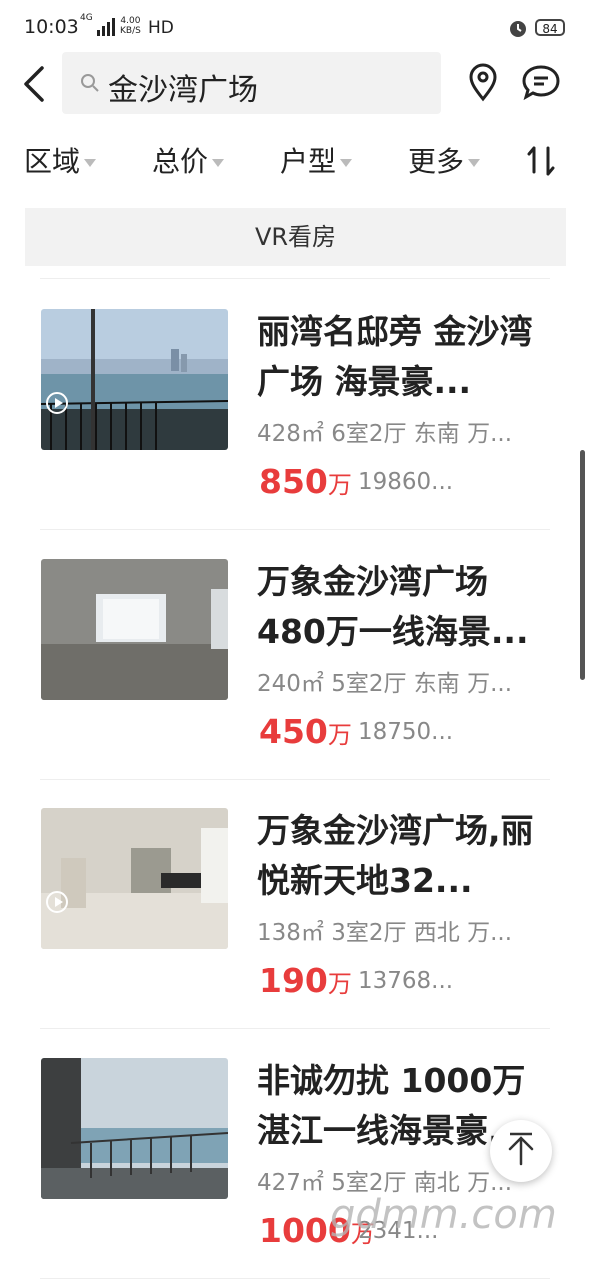  What do you see at coordinates (60, 160) in the screenshot?
I see `filter-region: 区域` at bounding box center [60, 160].